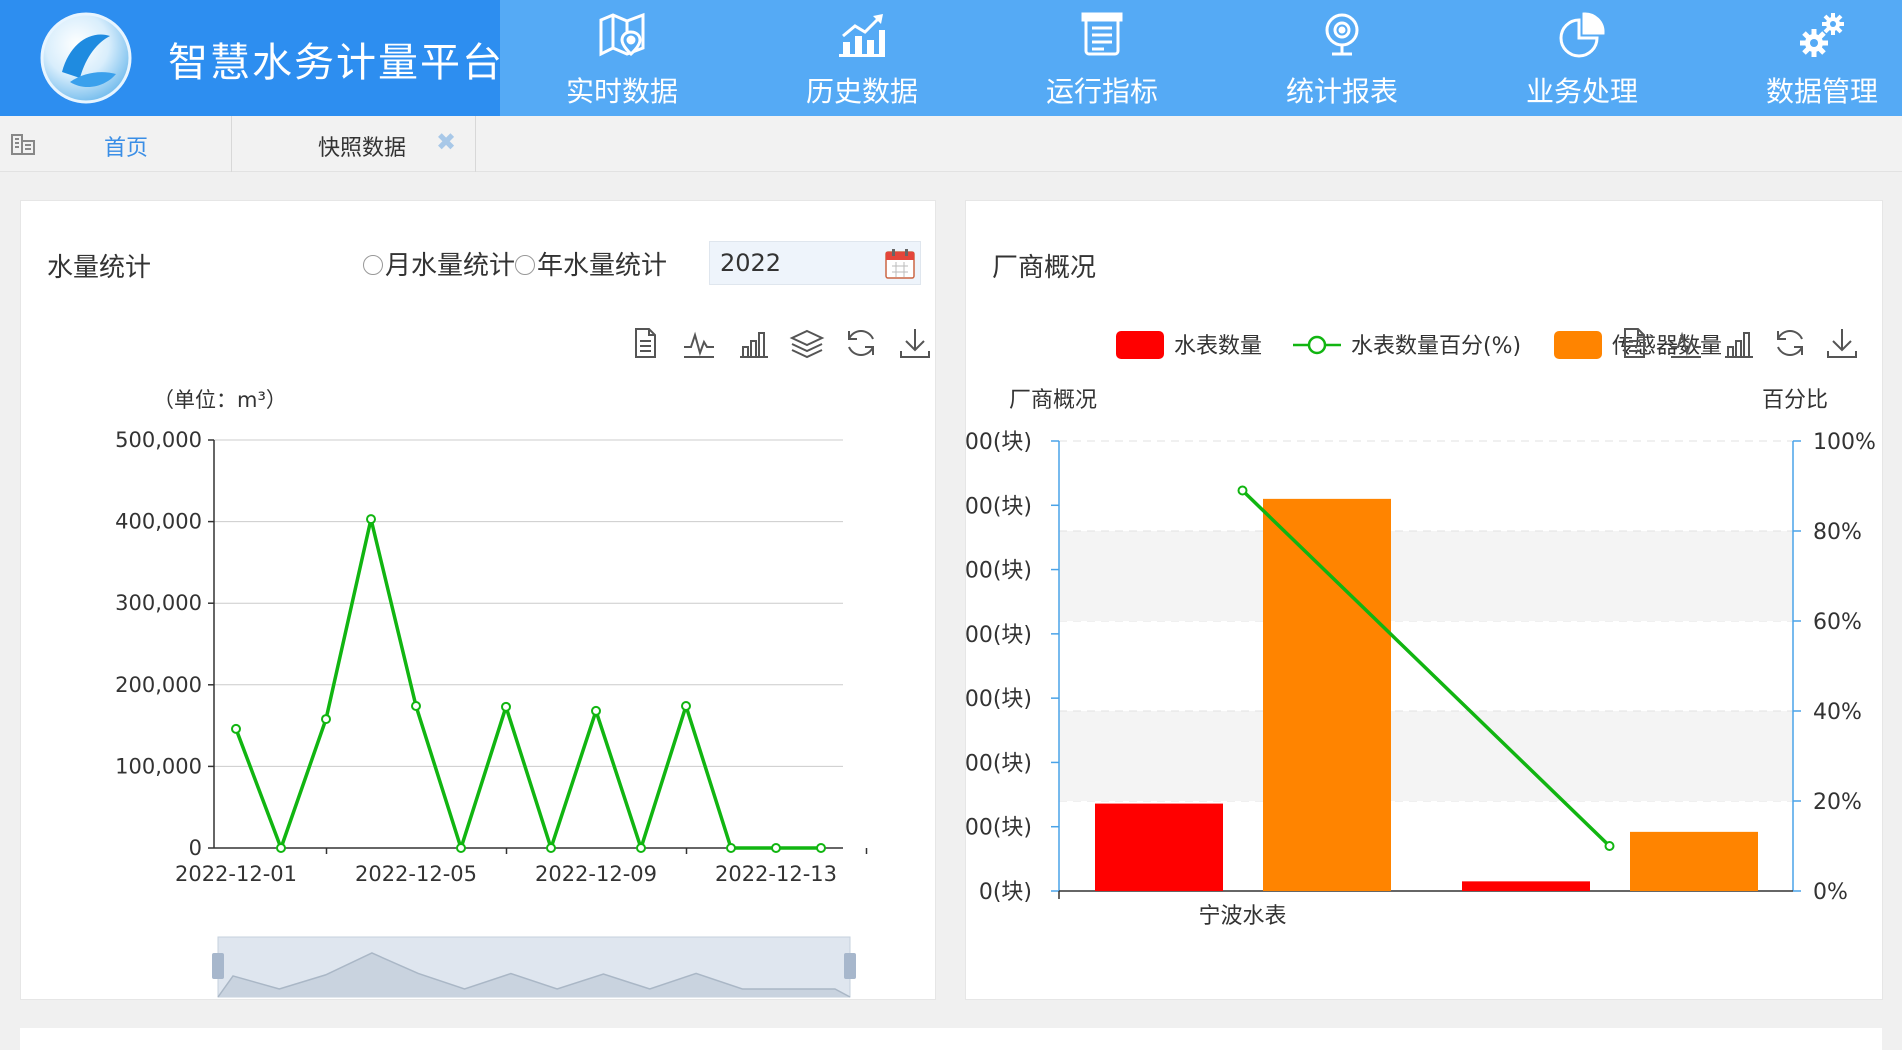  I want to click on y-tick-label: 200,000, so click(158, 685).